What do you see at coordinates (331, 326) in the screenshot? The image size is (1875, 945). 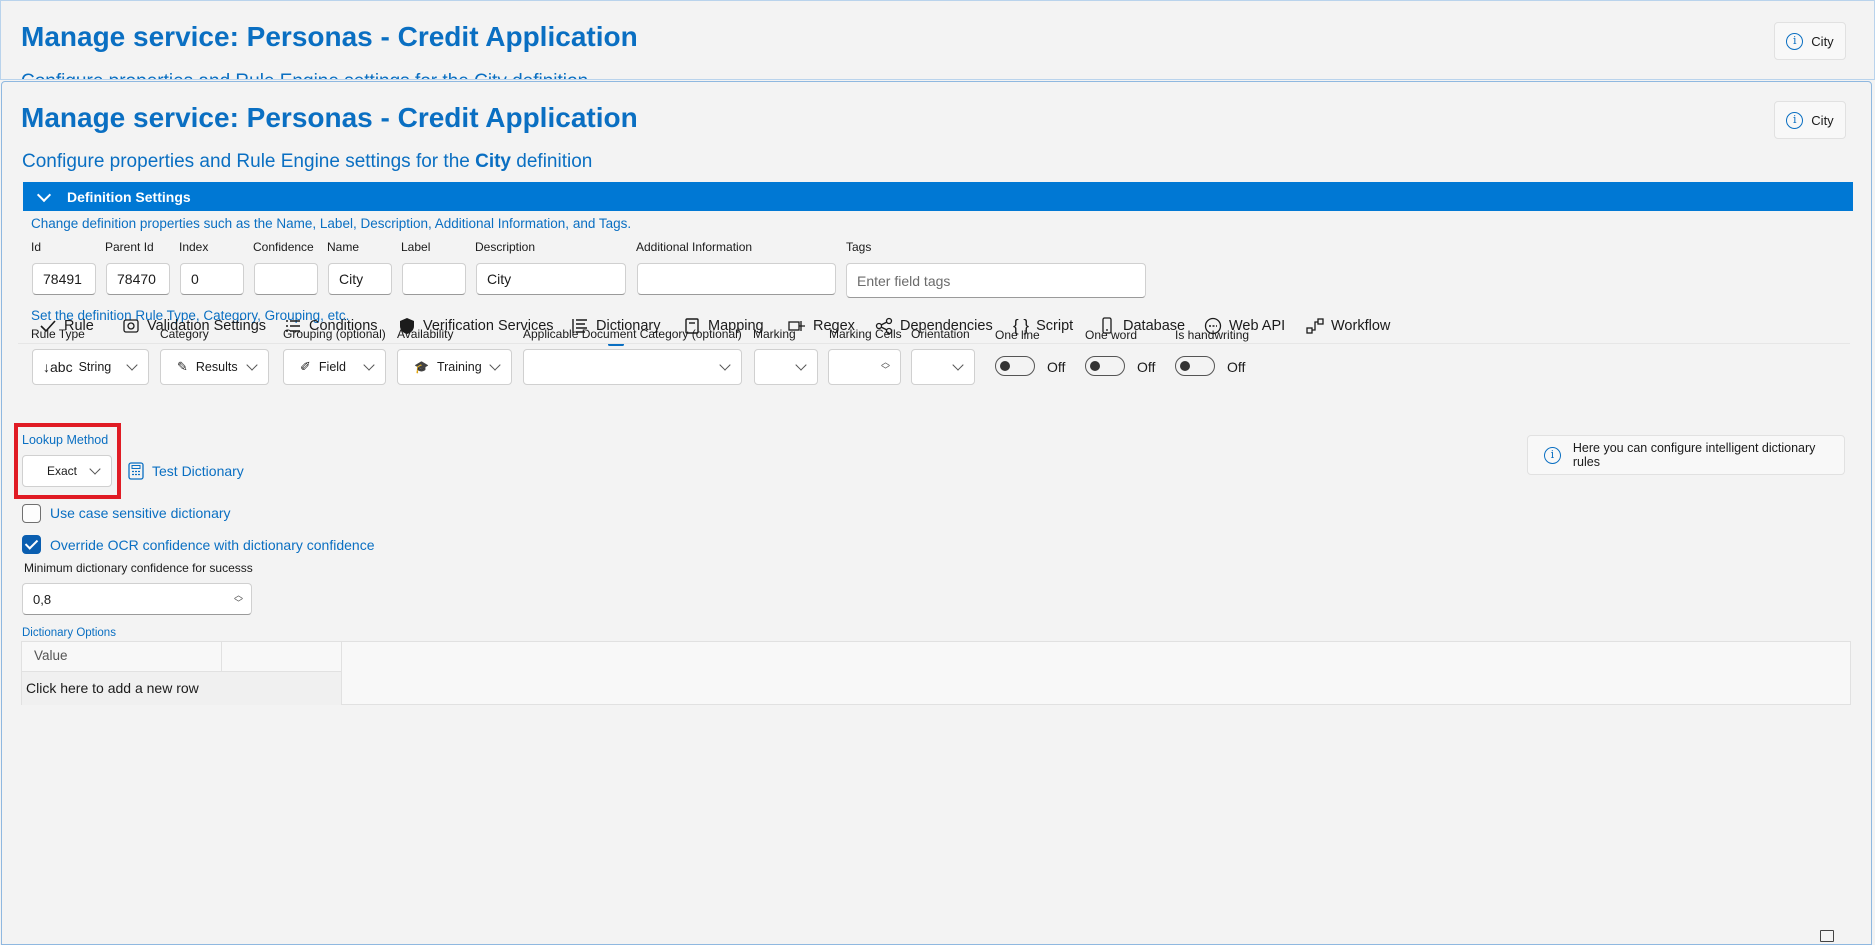 I see `tab-conditions: Conditions` at bounding box center [331, 326].